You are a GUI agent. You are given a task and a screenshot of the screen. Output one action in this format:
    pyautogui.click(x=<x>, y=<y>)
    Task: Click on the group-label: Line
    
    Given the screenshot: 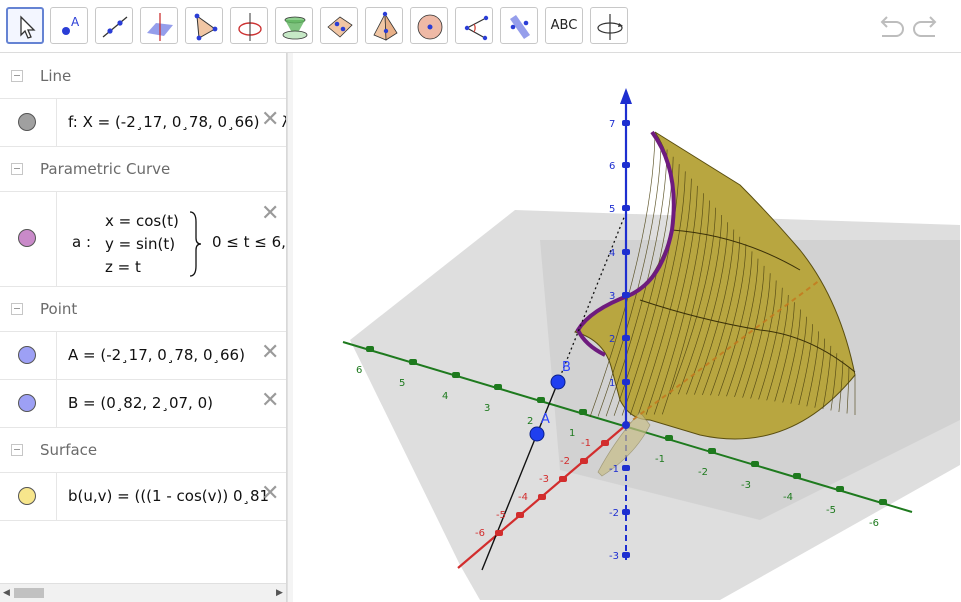 What is the action you would take?
    pyautogui.click(x=56, y=76)
    